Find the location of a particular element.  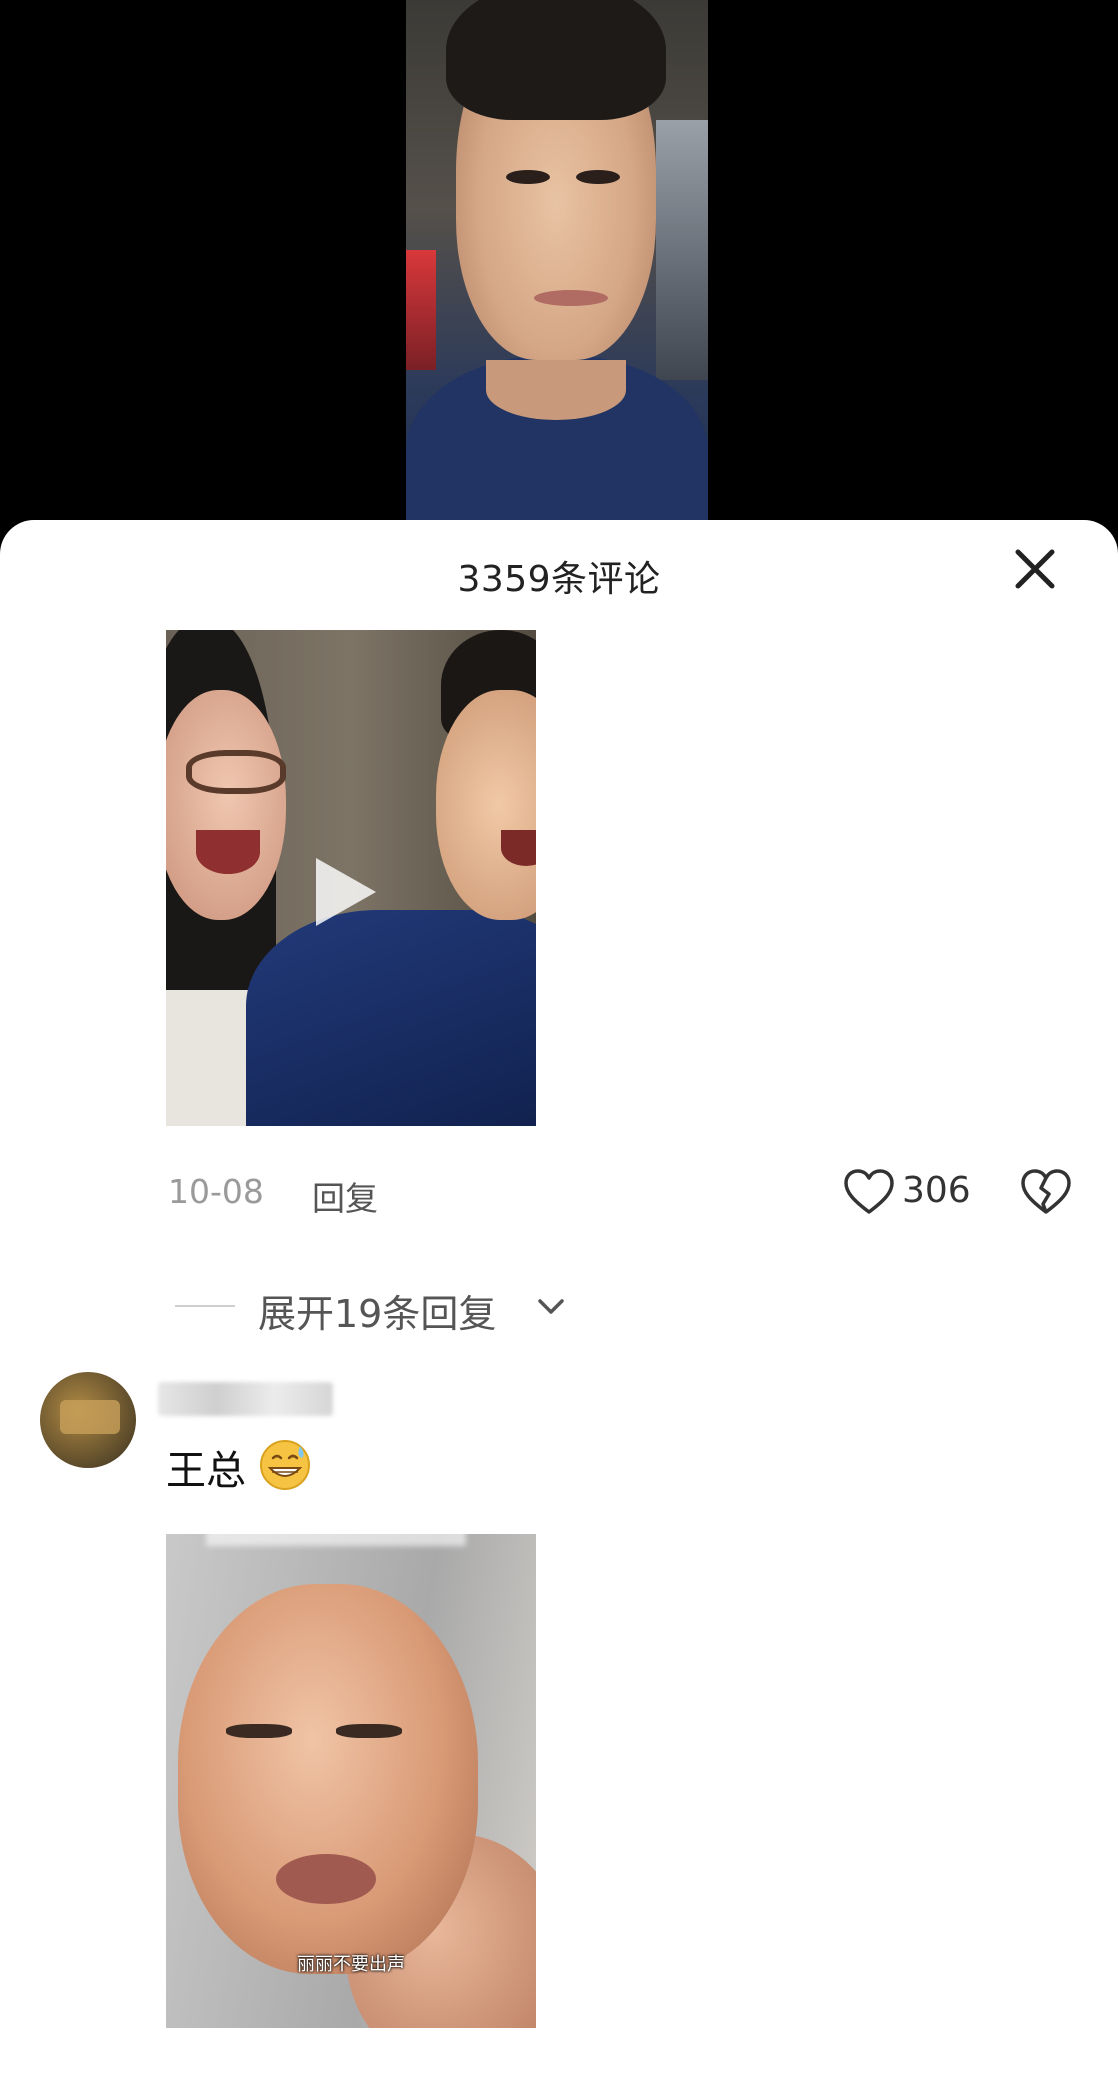

comment-image-attachment: 丽丽不要出声 is located at coordinates (351, 1781).